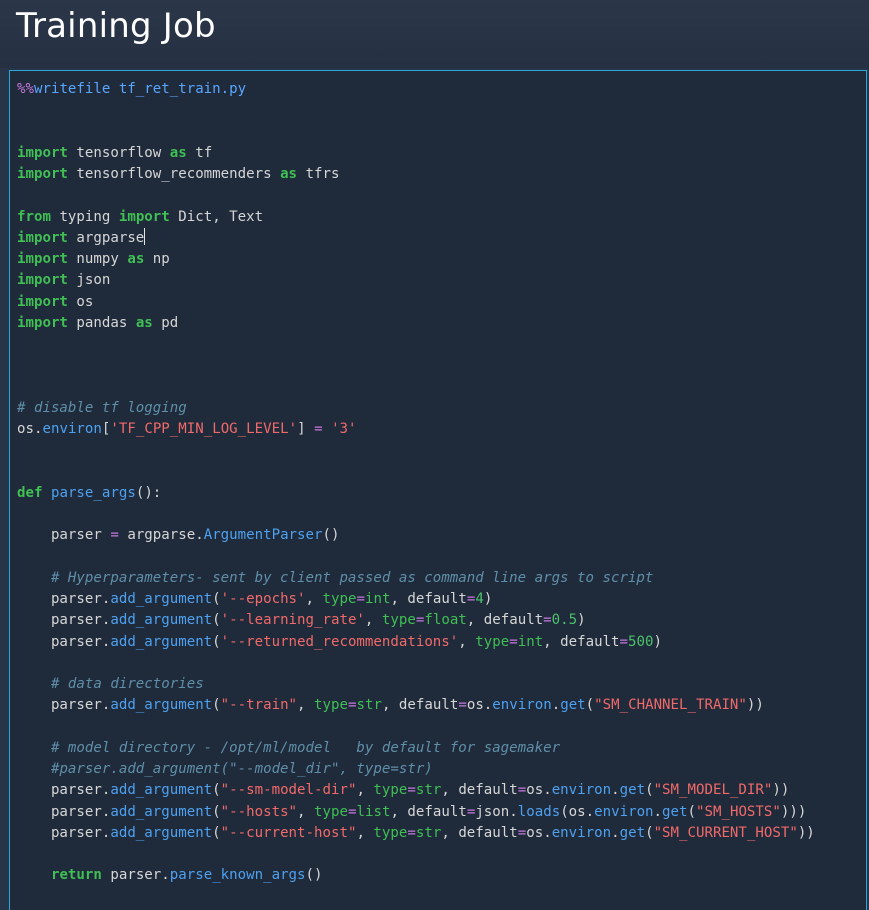  Describe the element at coordinates (615, 832) in the screenshot. I see `code-token-plain: .` at that location.